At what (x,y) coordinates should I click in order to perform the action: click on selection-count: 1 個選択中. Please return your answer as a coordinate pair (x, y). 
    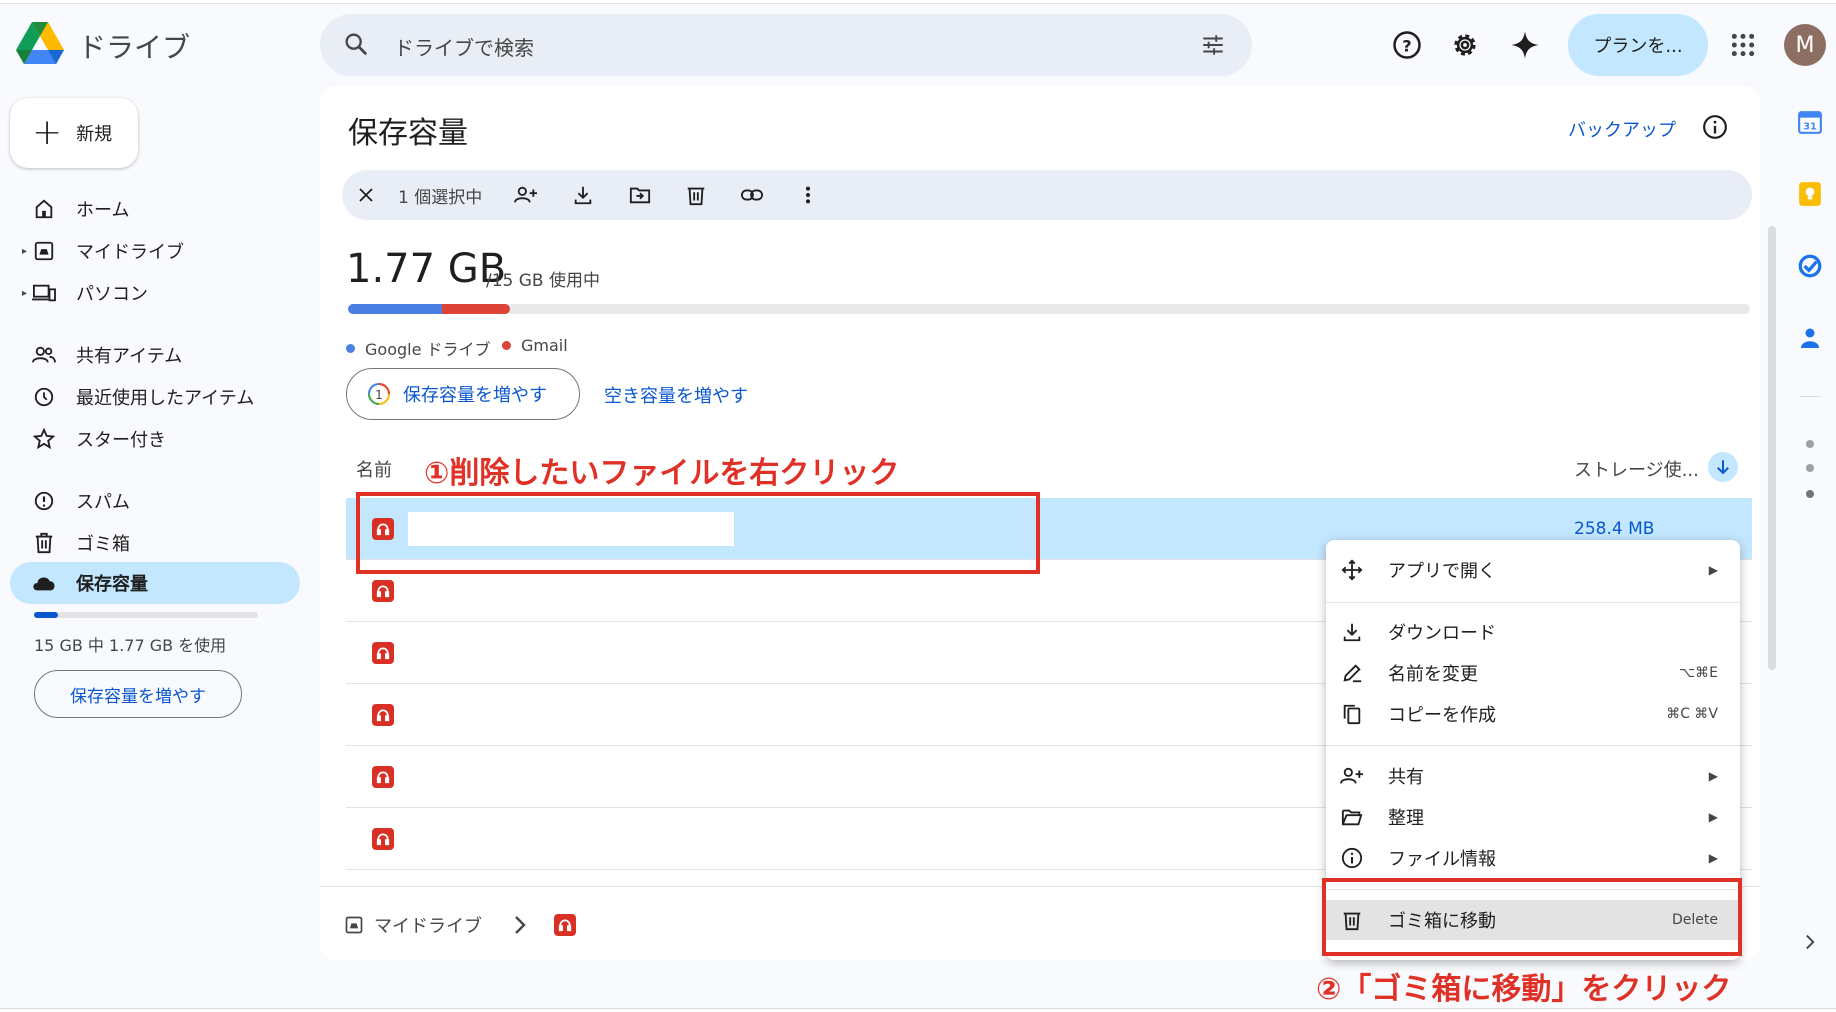
    Looking at the image, I should click on (440, 198).